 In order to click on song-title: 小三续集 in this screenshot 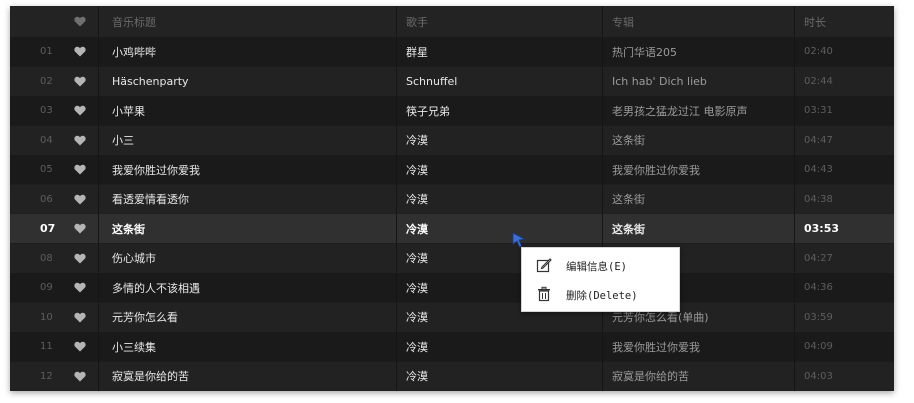, I will do `click(134, 347)`.